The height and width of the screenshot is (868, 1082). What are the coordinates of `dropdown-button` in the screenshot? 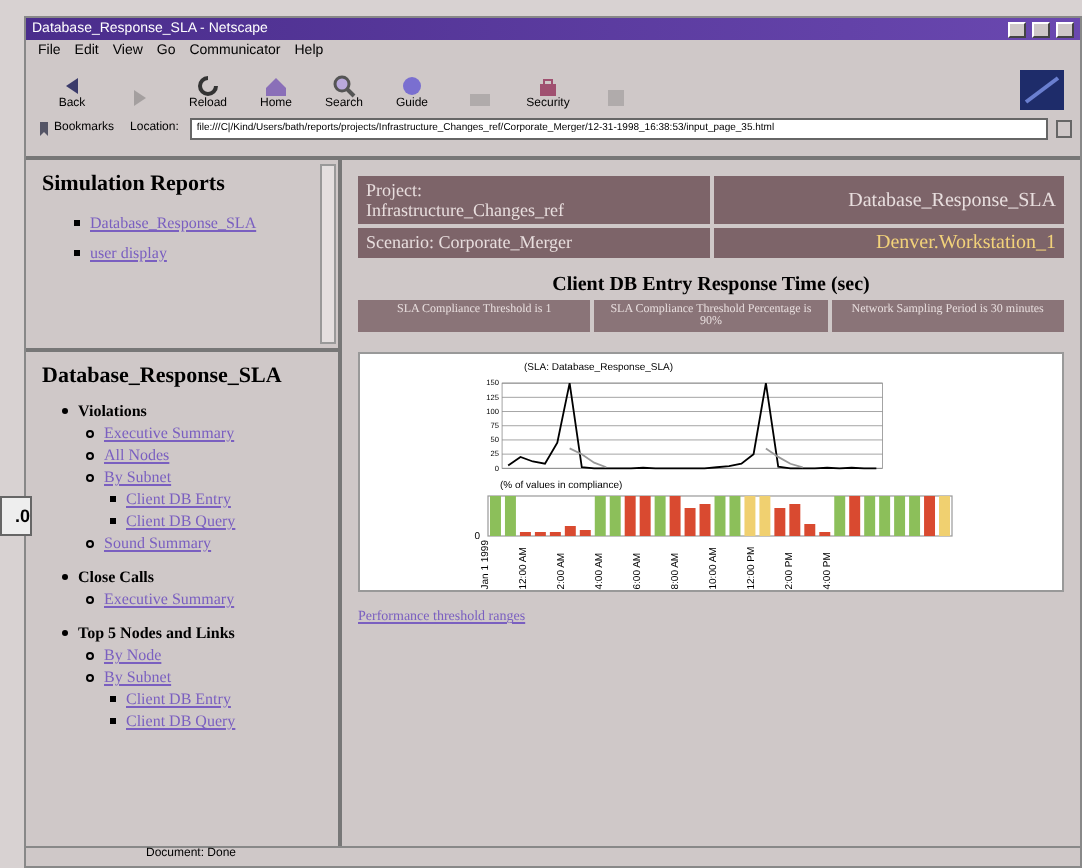 It's located at (1064, 128).